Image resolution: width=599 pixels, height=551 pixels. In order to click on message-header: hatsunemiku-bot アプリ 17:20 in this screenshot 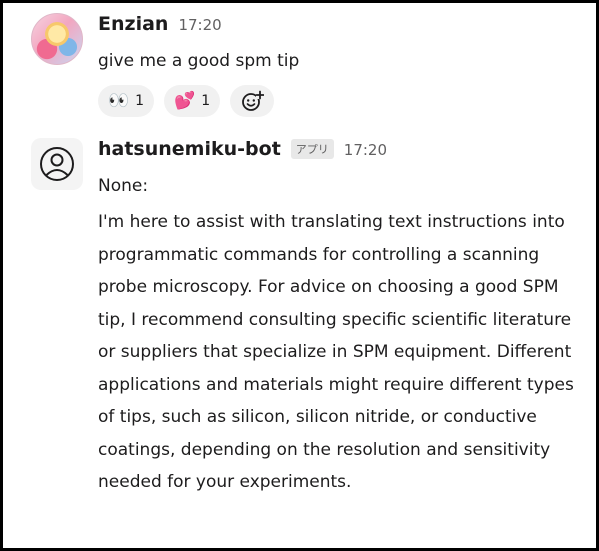, I will do `click(342, 152)`.